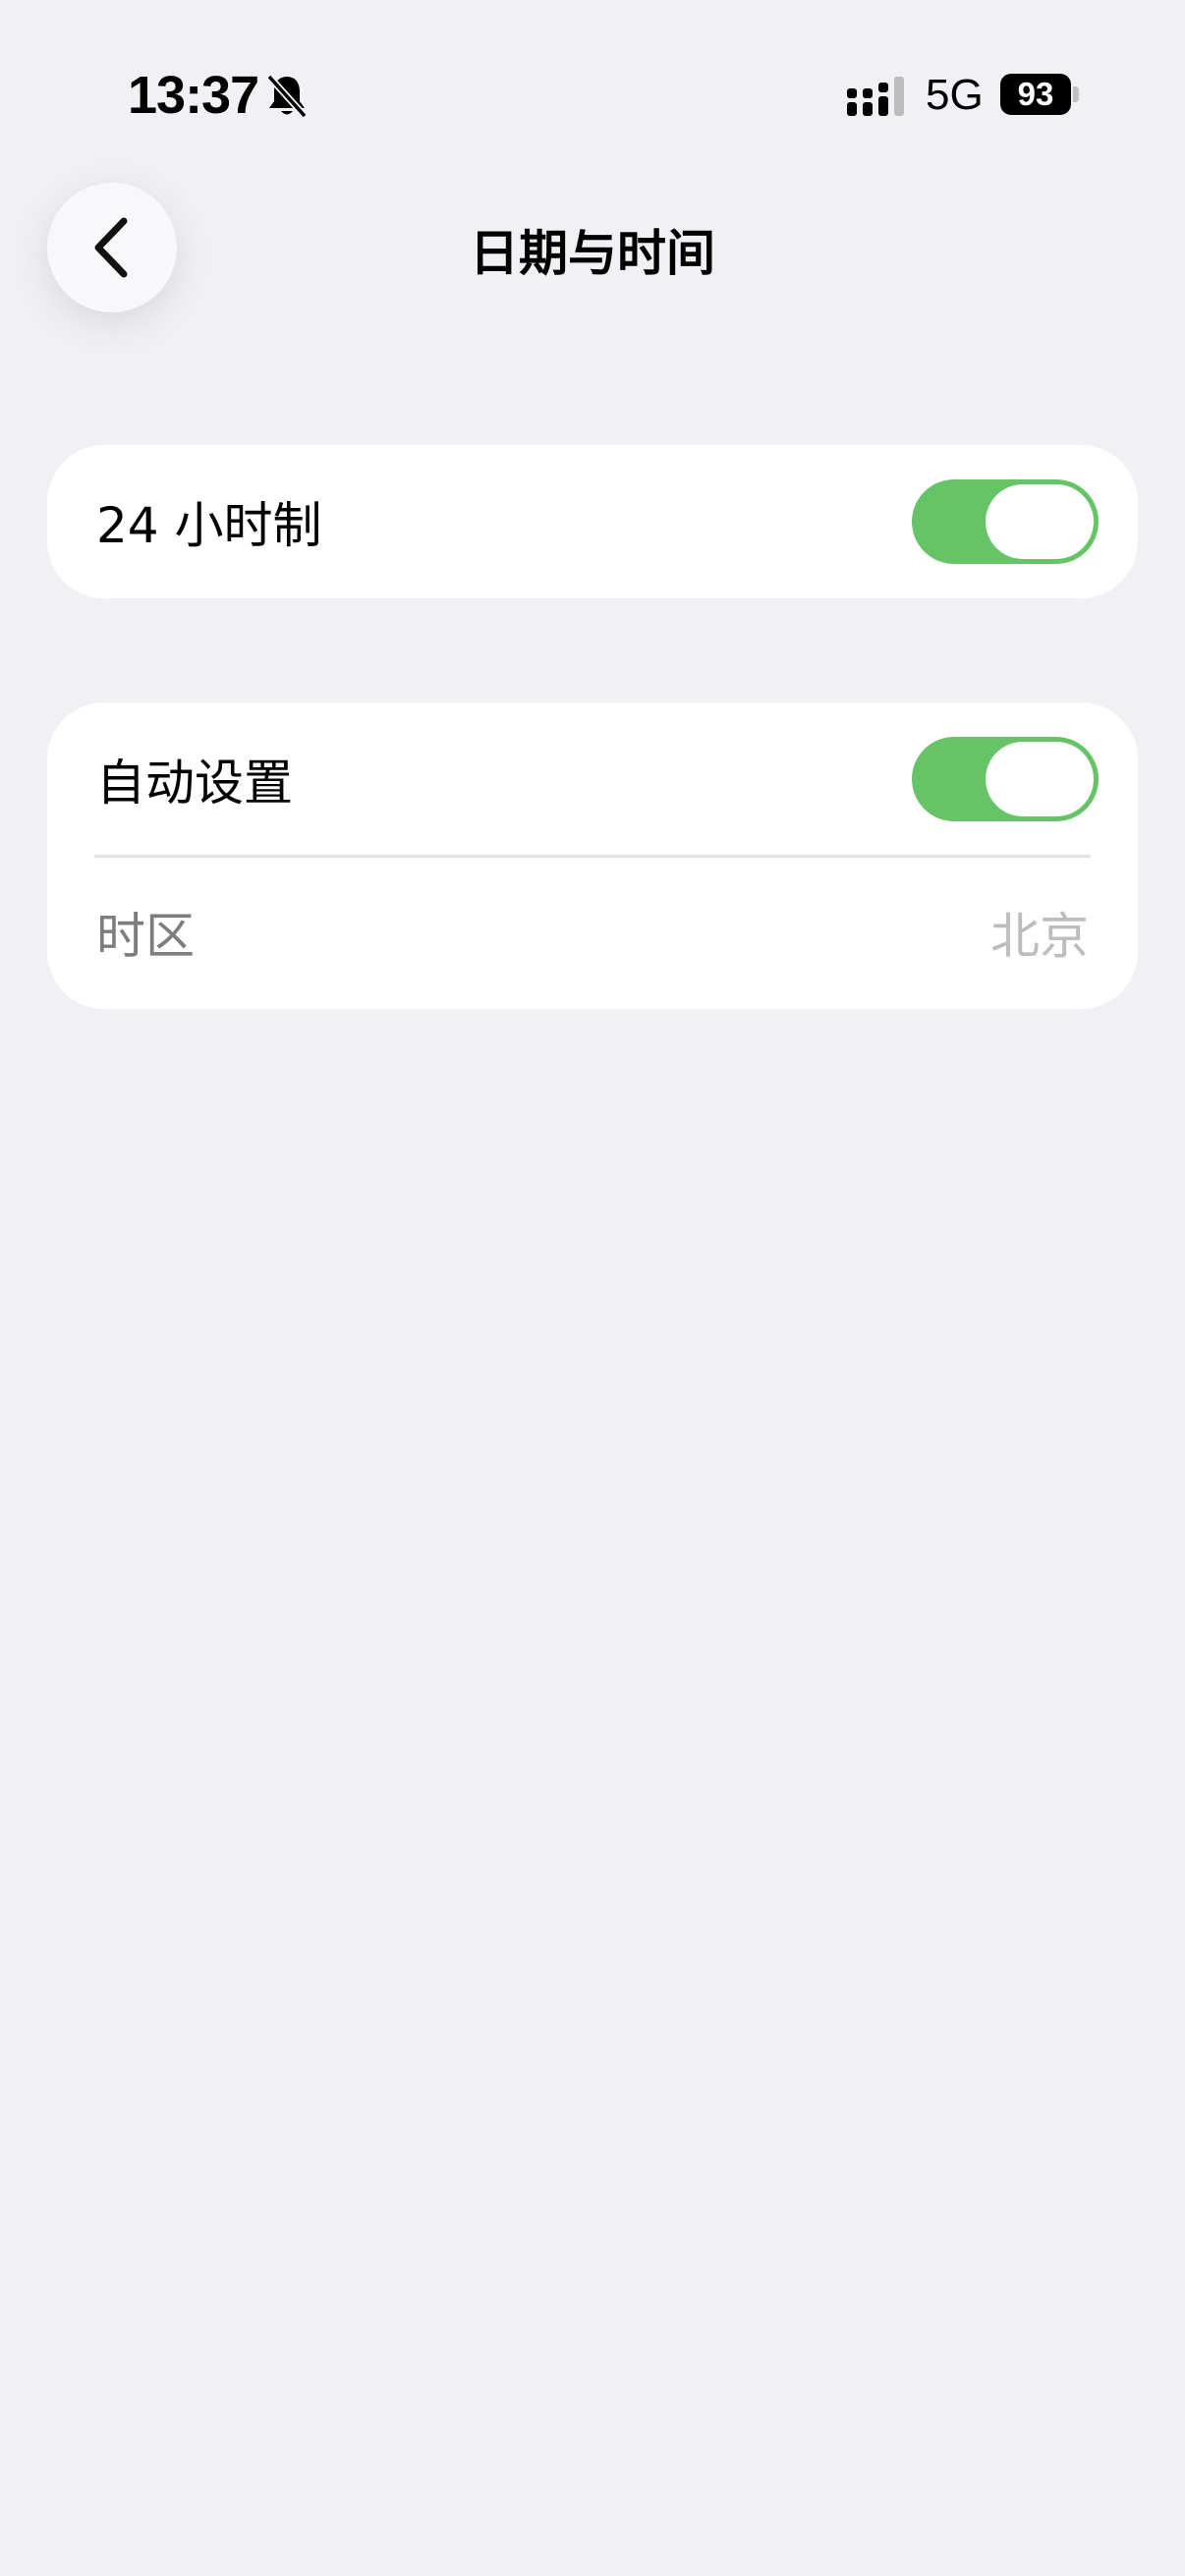  Describe the element at coordinates (195, 783) in the screenshot. I see `auto-set-label: 自动设置` at that location.